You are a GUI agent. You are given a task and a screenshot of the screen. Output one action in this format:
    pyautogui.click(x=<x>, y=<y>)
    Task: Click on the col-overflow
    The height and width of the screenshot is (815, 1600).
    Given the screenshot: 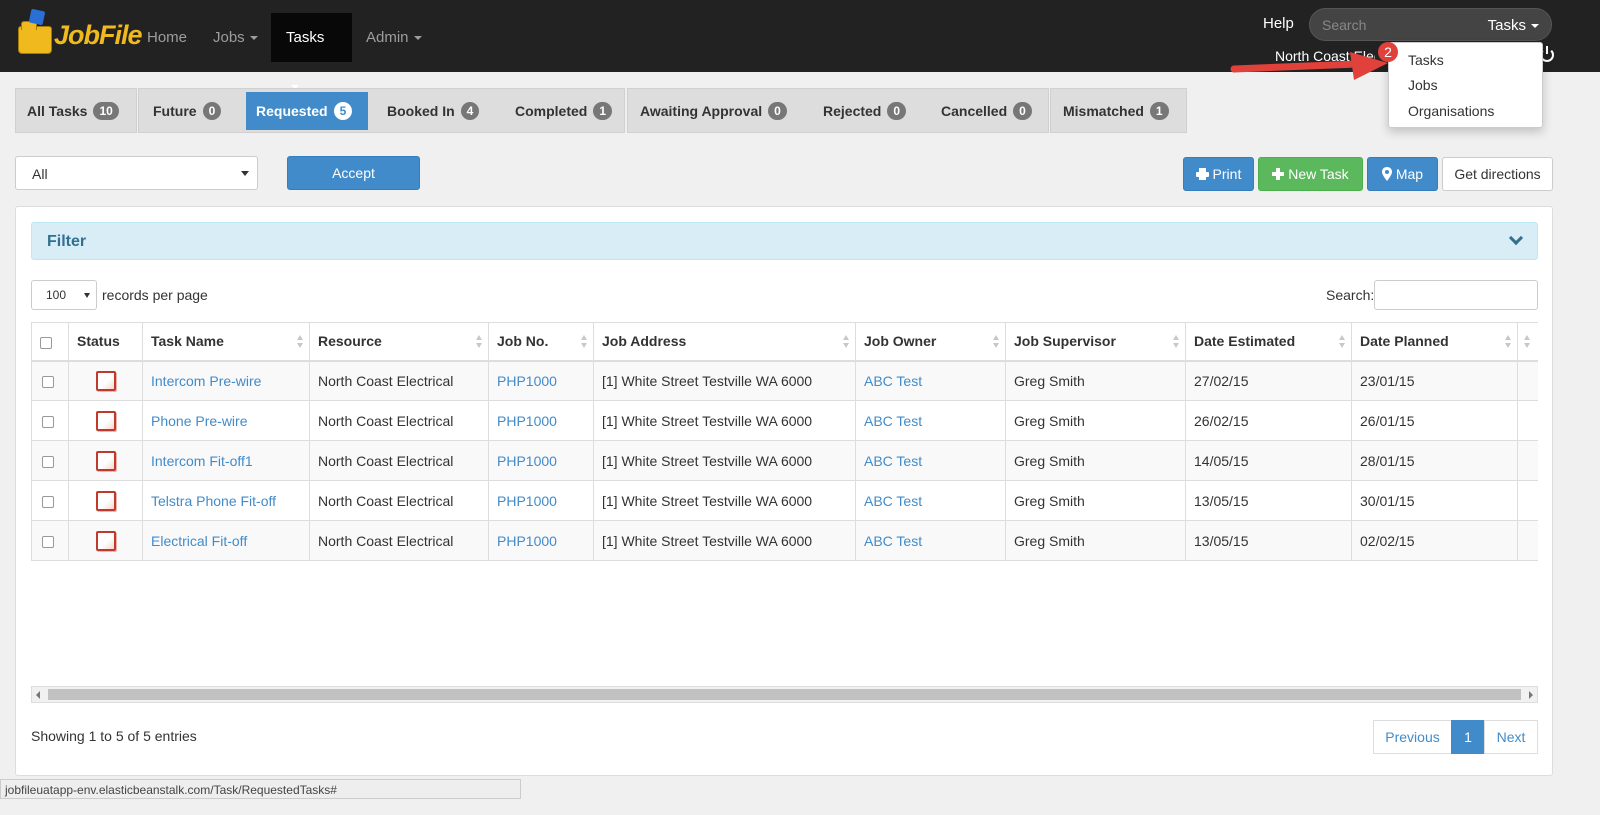 What is the action you would take?
    pyautogui.click(x=1527, y=342)
    